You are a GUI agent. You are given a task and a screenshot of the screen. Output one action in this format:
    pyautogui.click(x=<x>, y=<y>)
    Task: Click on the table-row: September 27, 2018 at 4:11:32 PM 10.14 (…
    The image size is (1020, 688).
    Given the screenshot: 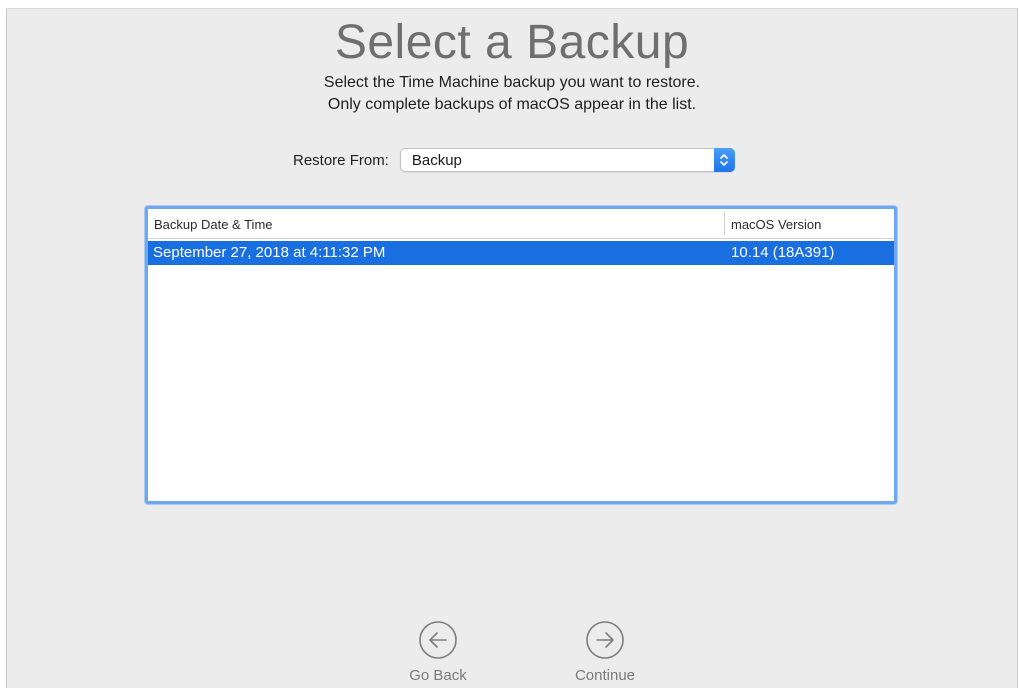 What is the action you would take?
    pyautogui.click(x=521, y=253)
    